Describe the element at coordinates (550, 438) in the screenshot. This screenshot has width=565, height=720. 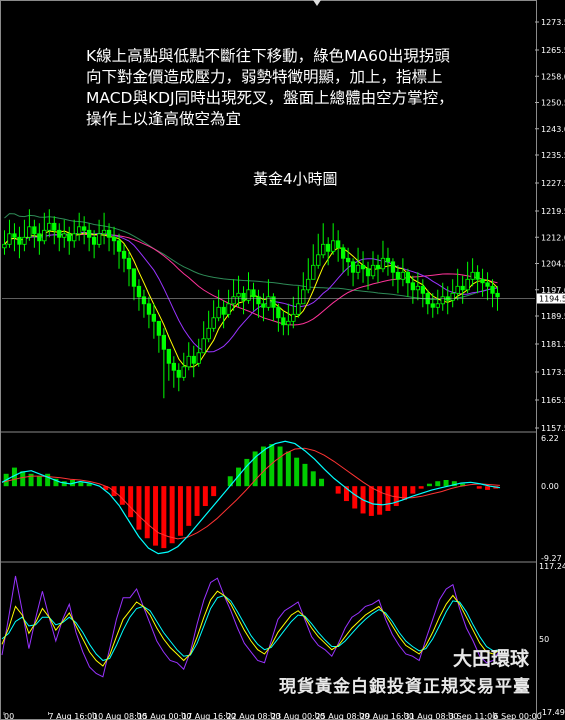
I see `macd-tick-label: 6.22` at that location.